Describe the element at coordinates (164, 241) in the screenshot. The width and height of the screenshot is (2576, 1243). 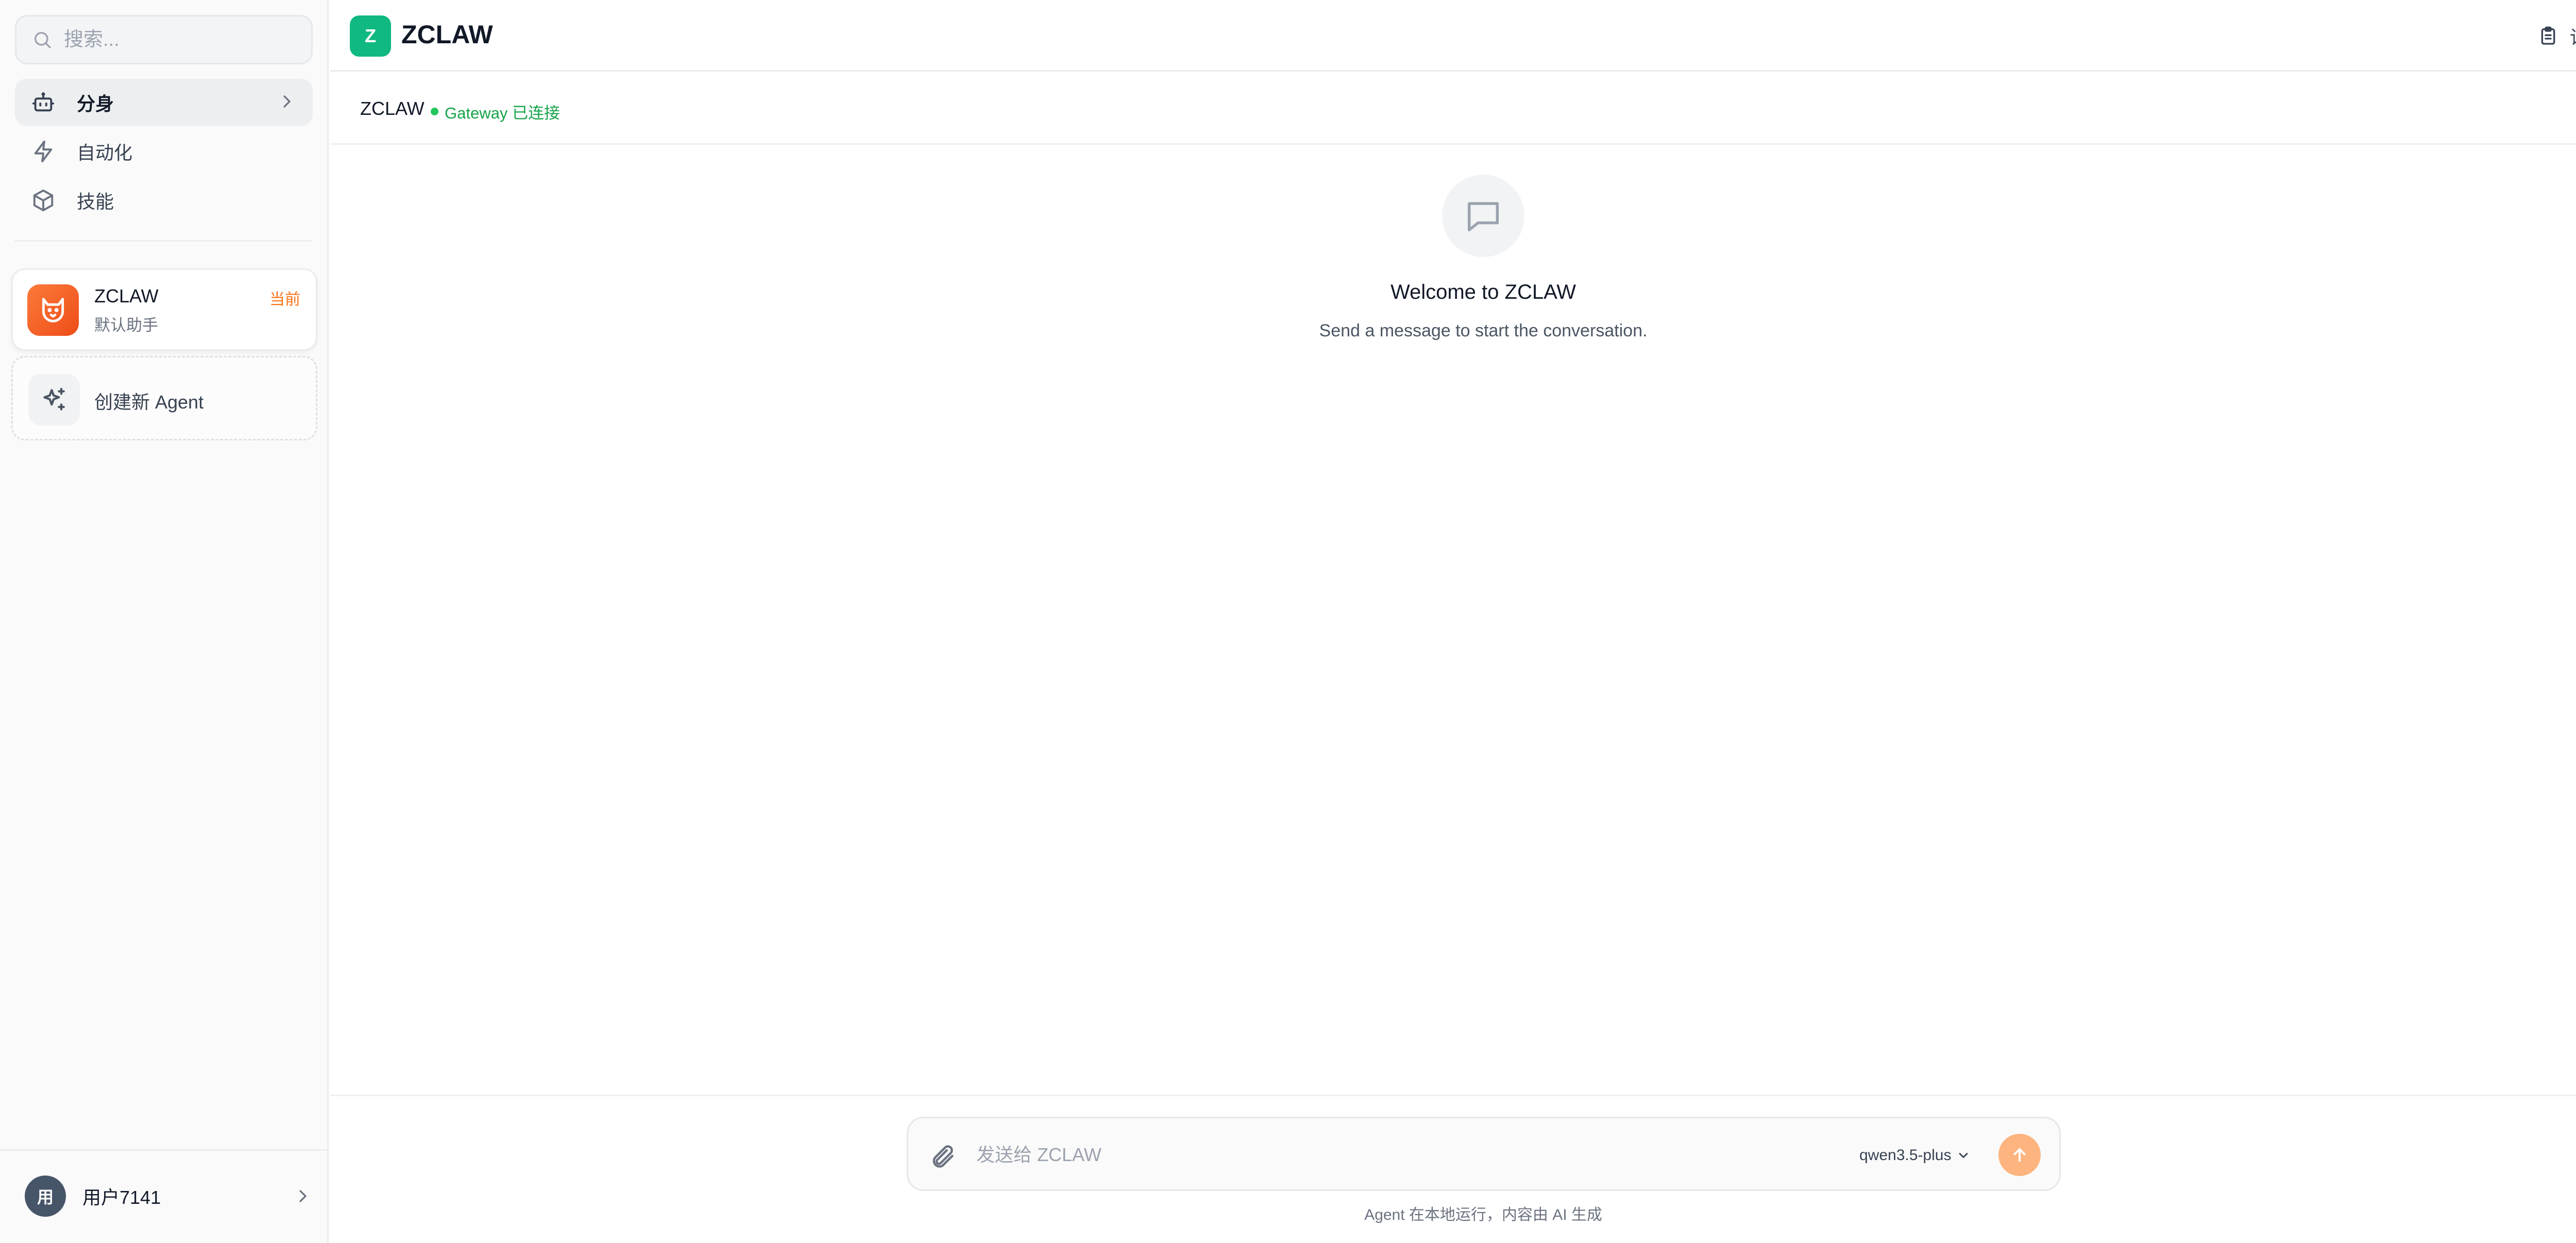
I see `sidebar-divider` at that location.